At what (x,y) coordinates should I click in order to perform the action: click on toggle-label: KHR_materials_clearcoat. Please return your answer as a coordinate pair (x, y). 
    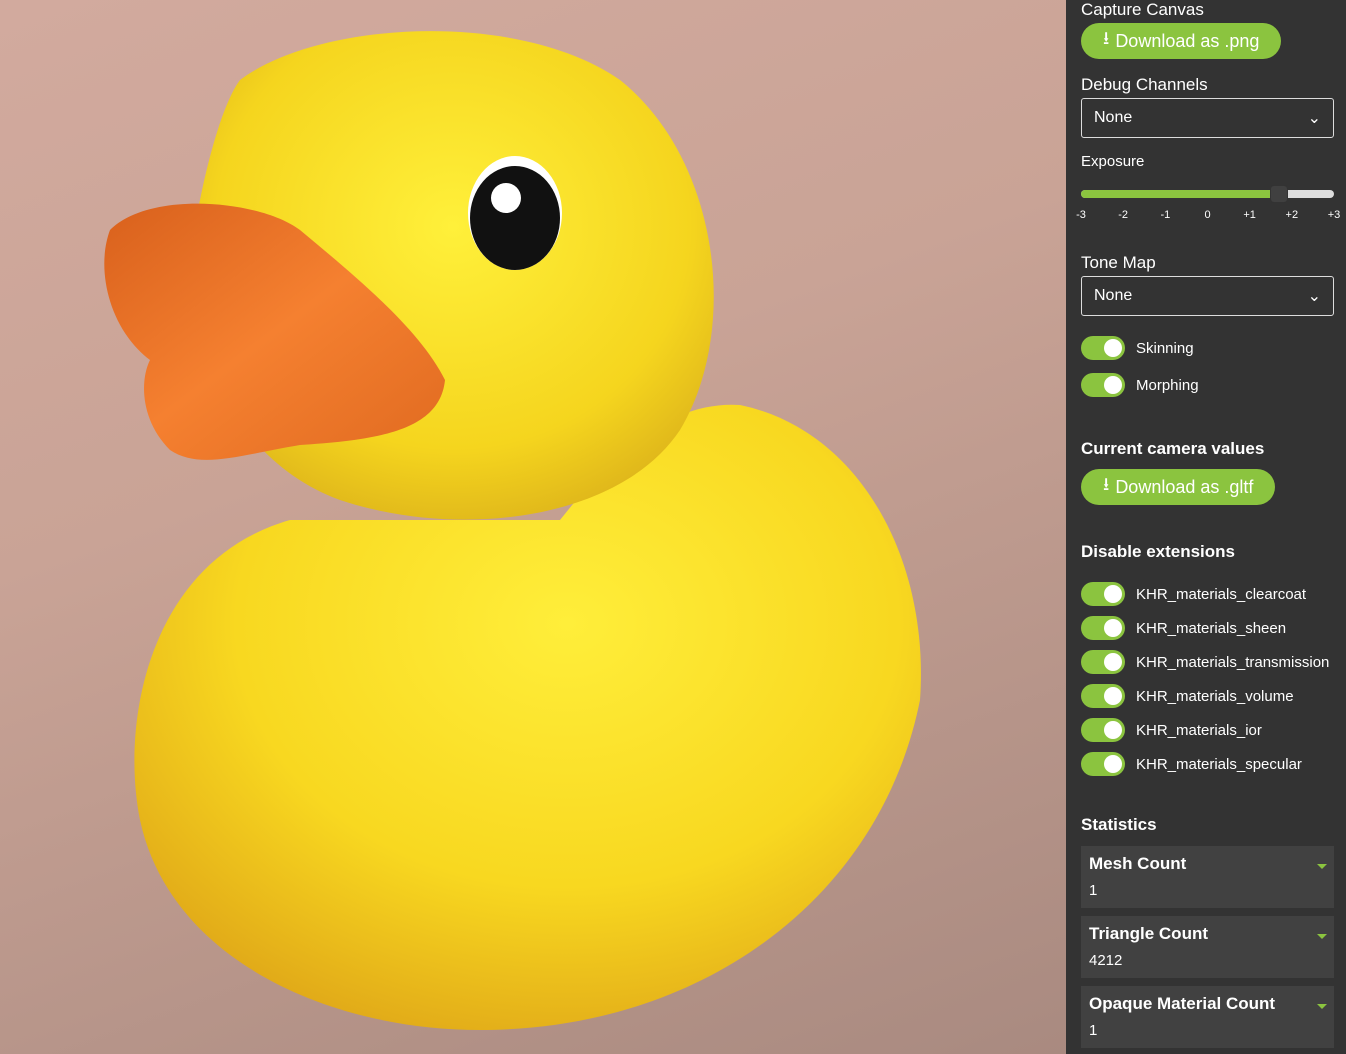
    Looking at the image, I should click on (1221, 594).